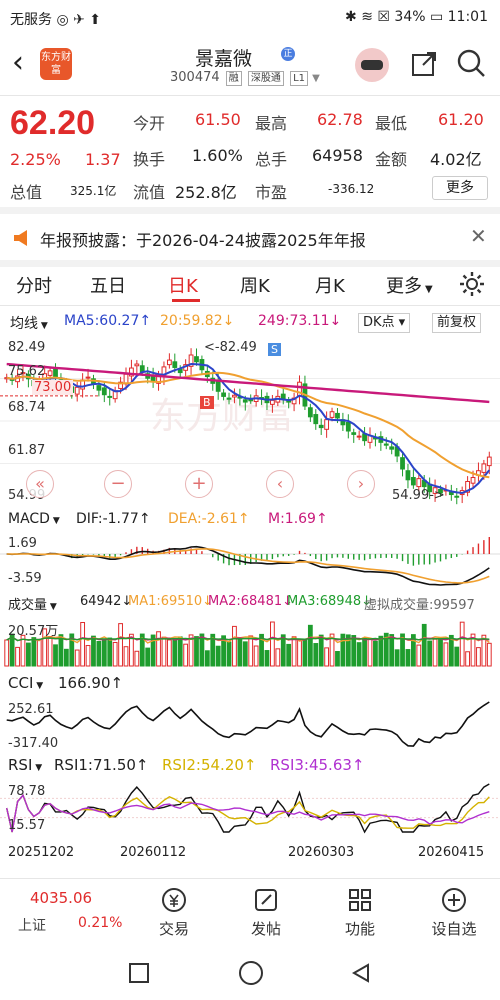  I want to click on macd-dif: DIF:-1.77↑, so click(113, 519).